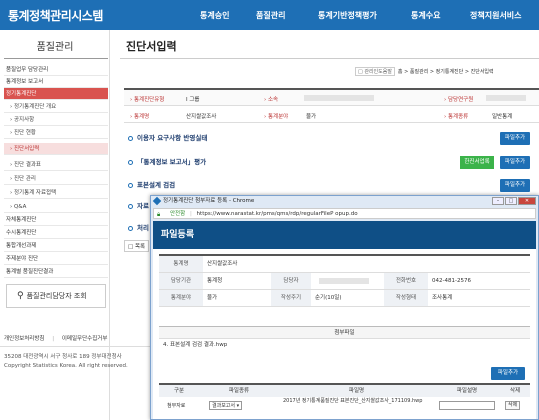 Image resolution: width=539 pixels, height=420 pixels. Describe the element at coordinates (328, 298) in the screenshot. I see `cell-value: 순기(10일)` at that location.